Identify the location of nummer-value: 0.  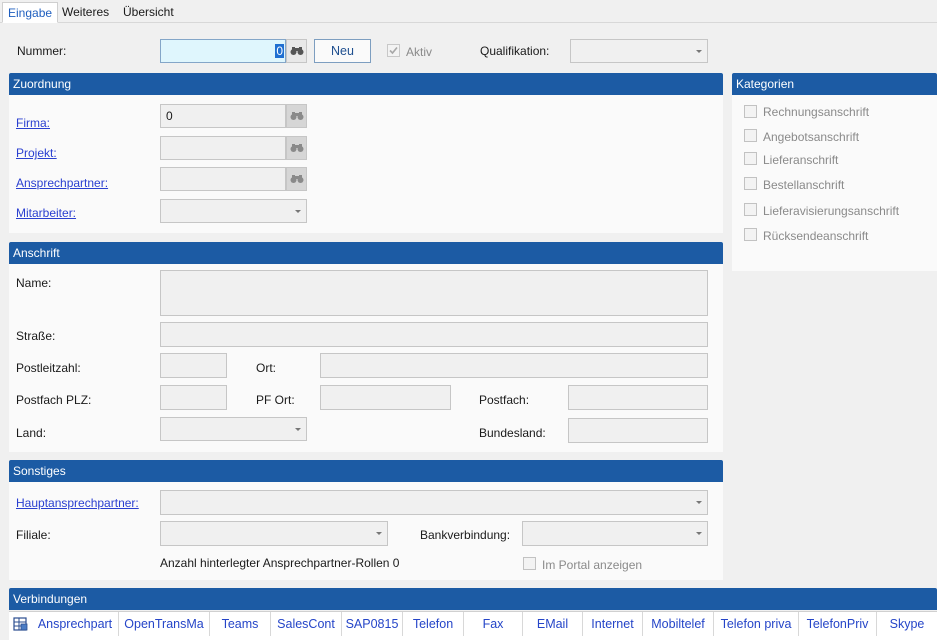
(279, 51).